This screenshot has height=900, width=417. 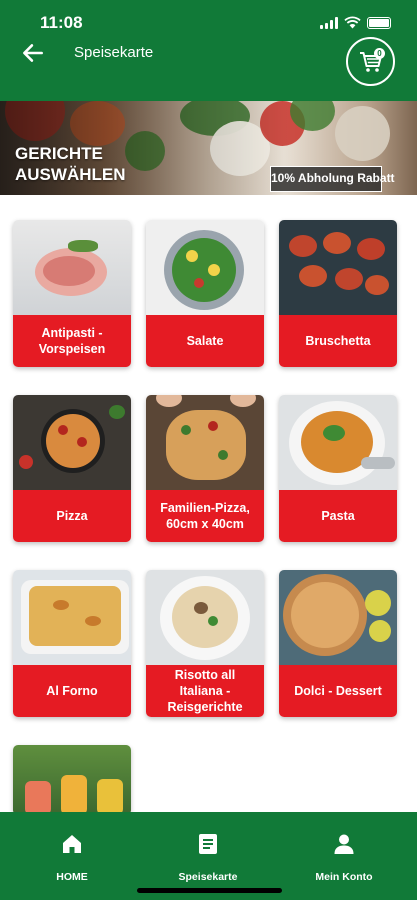 What do you see at coordinates (208, 877) in the screenshot?
I see `nav-menu-label: Speisekarte` at bounding box center [208, 877].